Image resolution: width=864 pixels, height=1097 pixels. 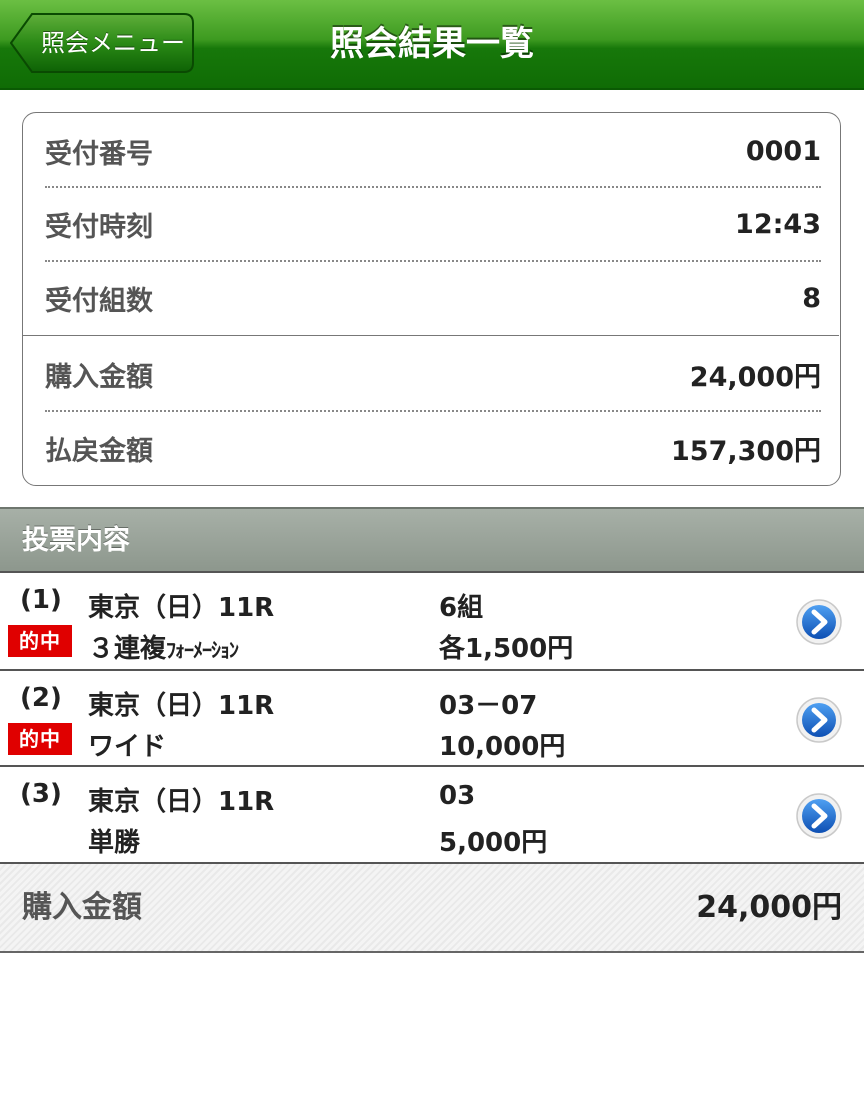 What do you see at coordinates (433, 374) in the screenshot?
I see `purchase-amount-row: 購入金額 24,000円` at bounding box center [433, 374].